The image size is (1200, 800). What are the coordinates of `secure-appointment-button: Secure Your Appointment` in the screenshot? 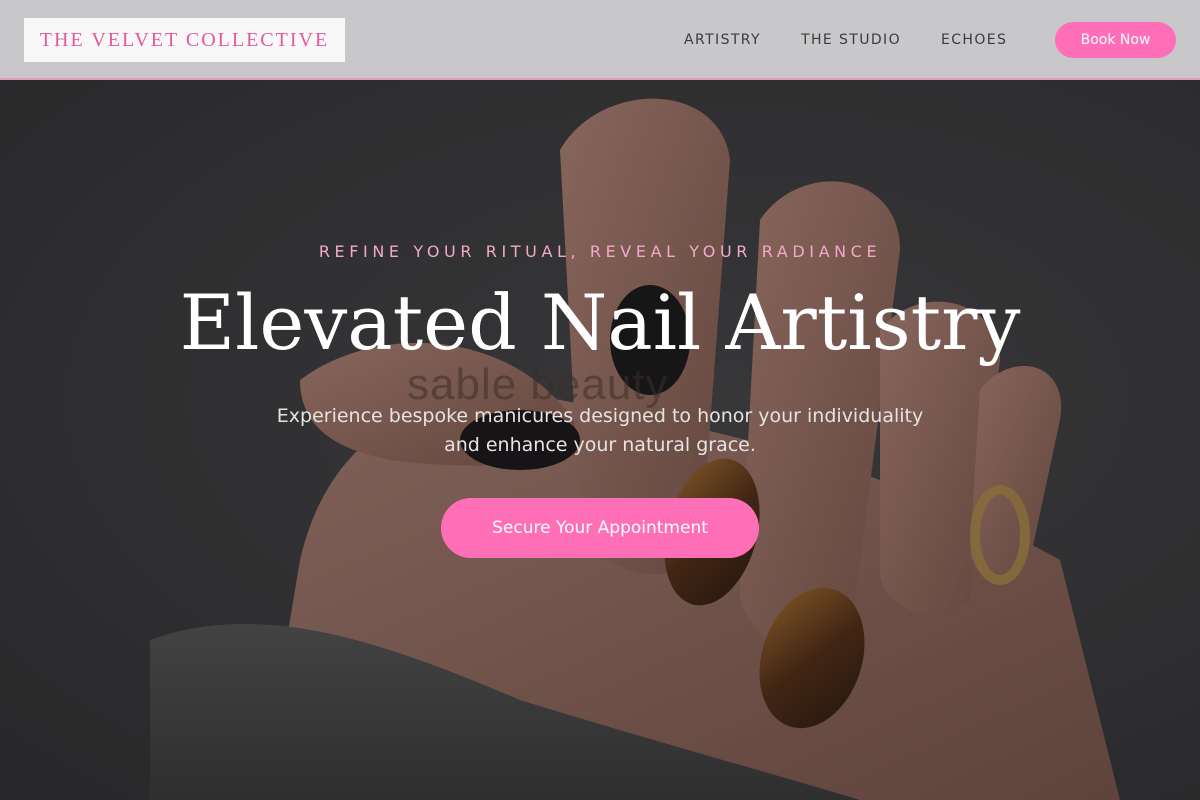 It's located at (600, 528).